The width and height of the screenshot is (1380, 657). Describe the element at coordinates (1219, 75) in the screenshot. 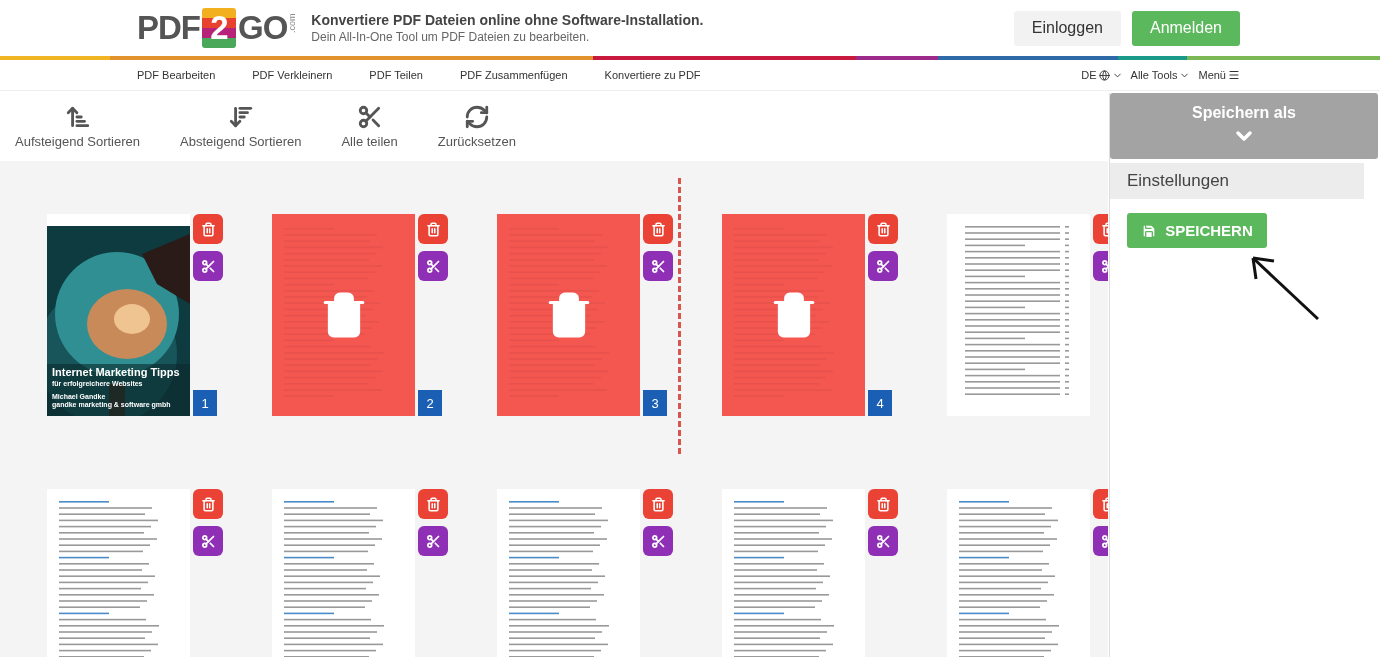

I see `menu-link: Menü` at that location.